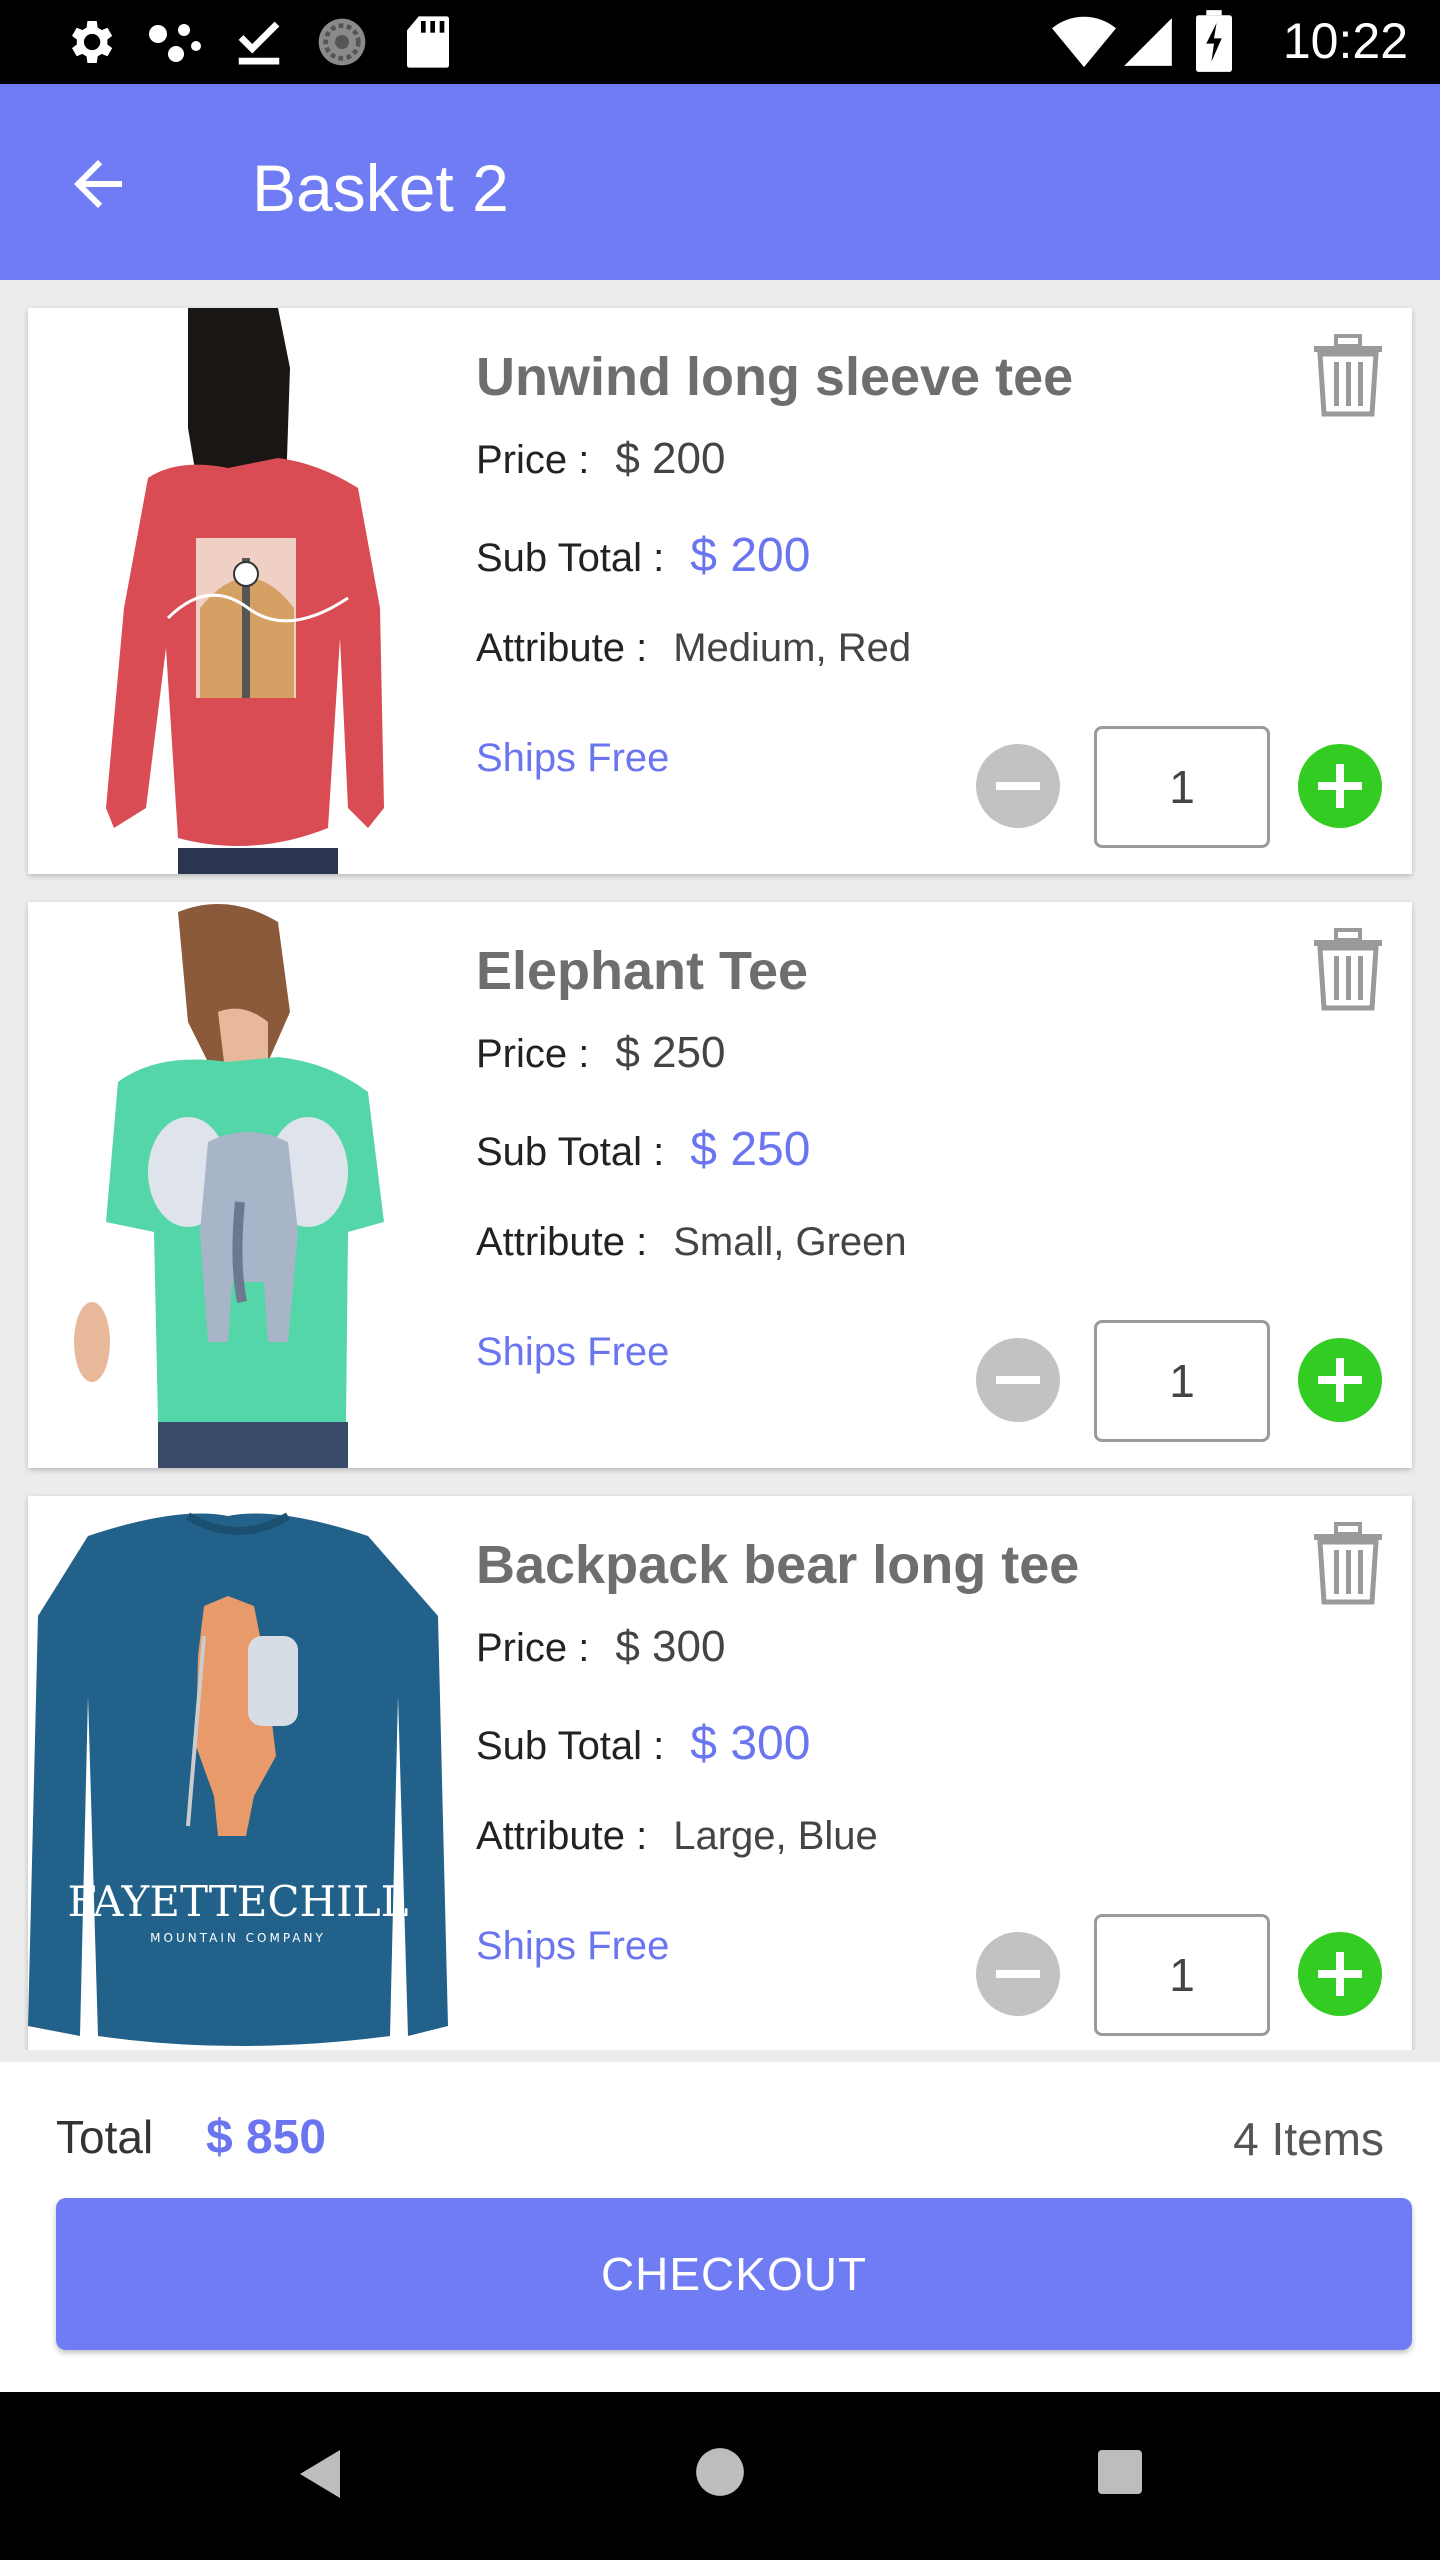  Describe the element at coordinates (670, 458) in the screenshot. I see `price-value: $ 200` at that location.